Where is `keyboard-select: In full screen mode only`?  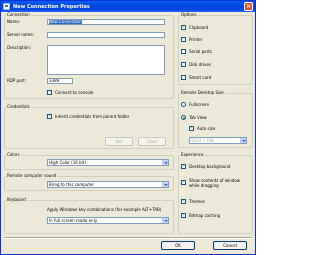
keyboard-select: In full screen mode only is located at coordinates (108, 220).